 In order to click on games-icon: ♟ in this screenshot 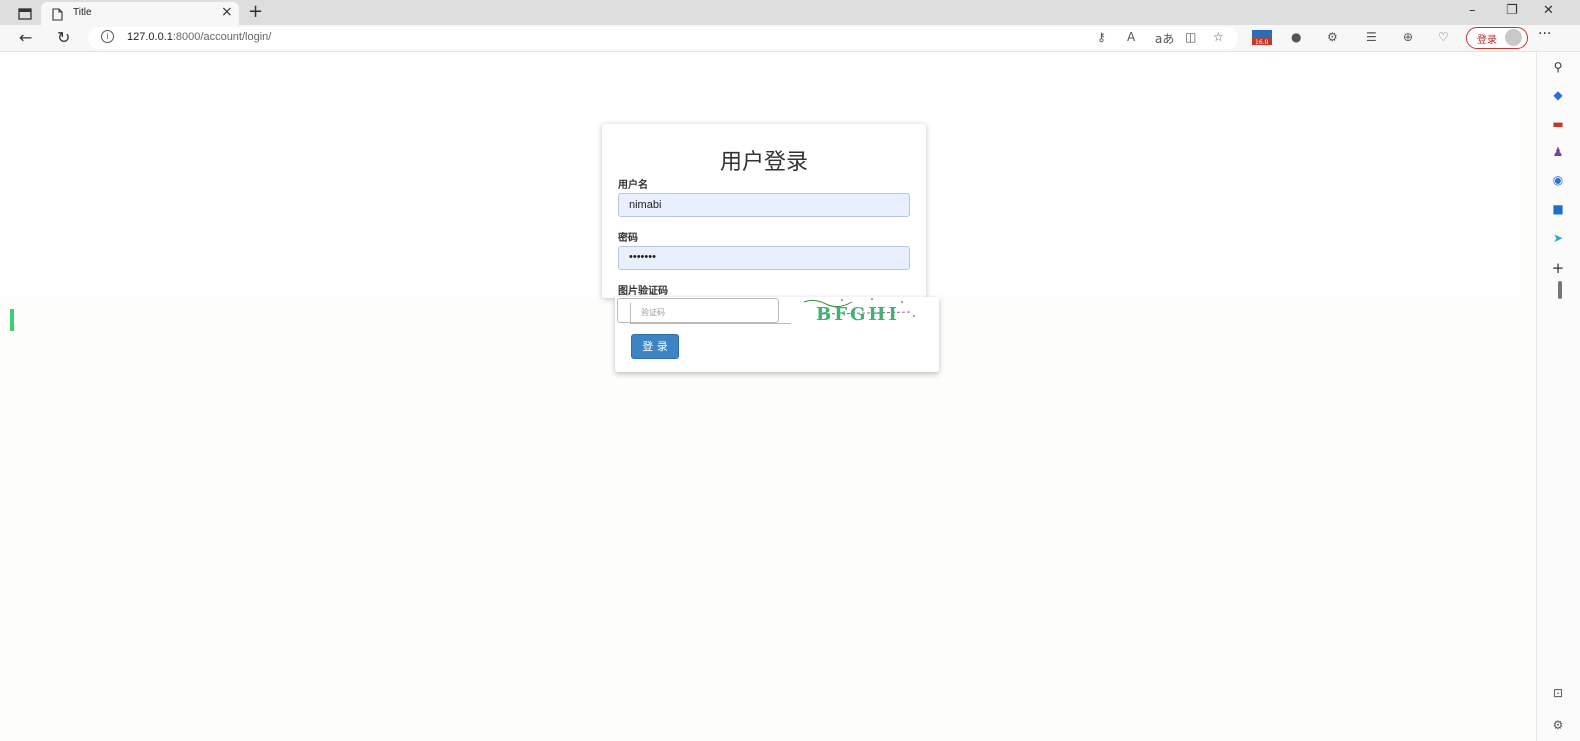, I will do `click(1558, 152)`.